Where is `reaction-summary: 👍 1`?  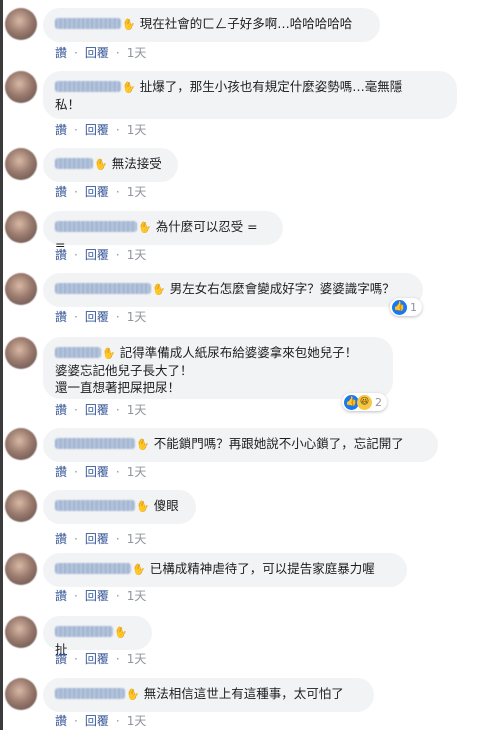 reaction-summary: 👍 1 is located at coordinates (406, 307).